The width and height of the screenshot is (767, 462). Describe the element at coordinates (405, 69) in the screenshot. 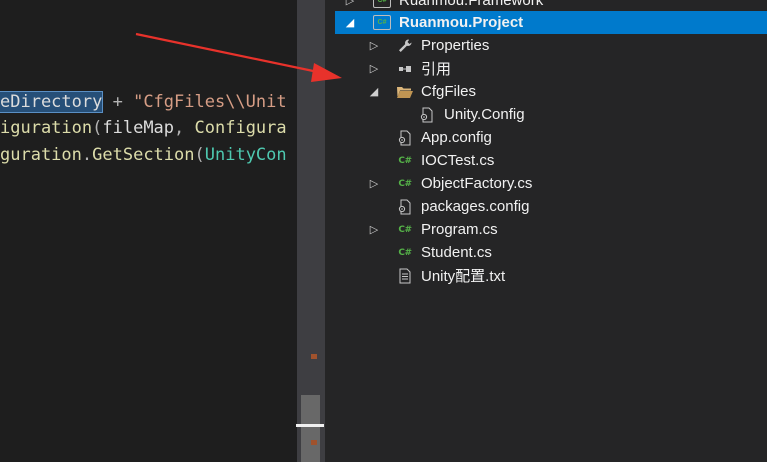

I see `references-icon` at that location.